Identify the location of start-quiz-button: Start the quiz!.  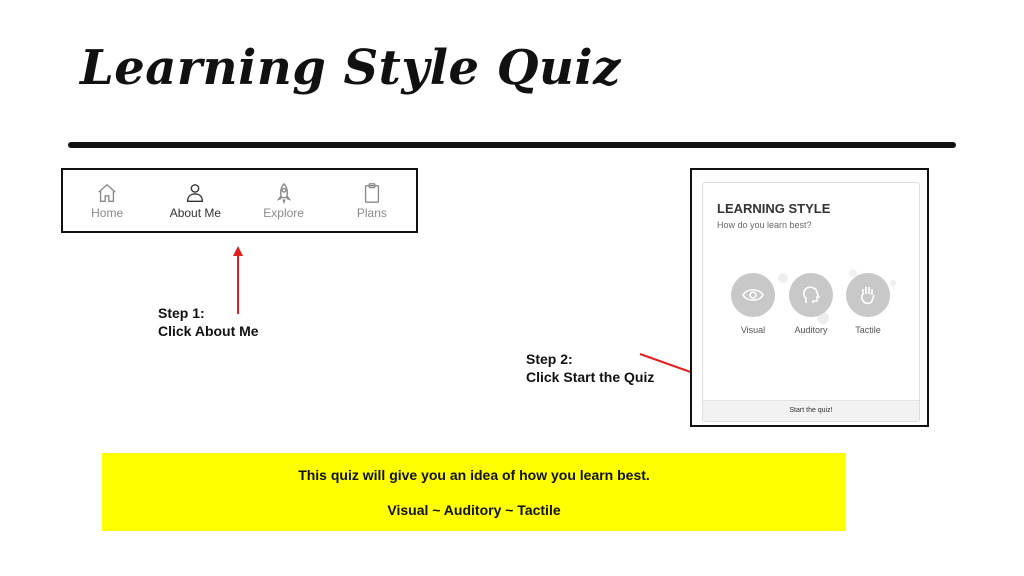
(811, 410).